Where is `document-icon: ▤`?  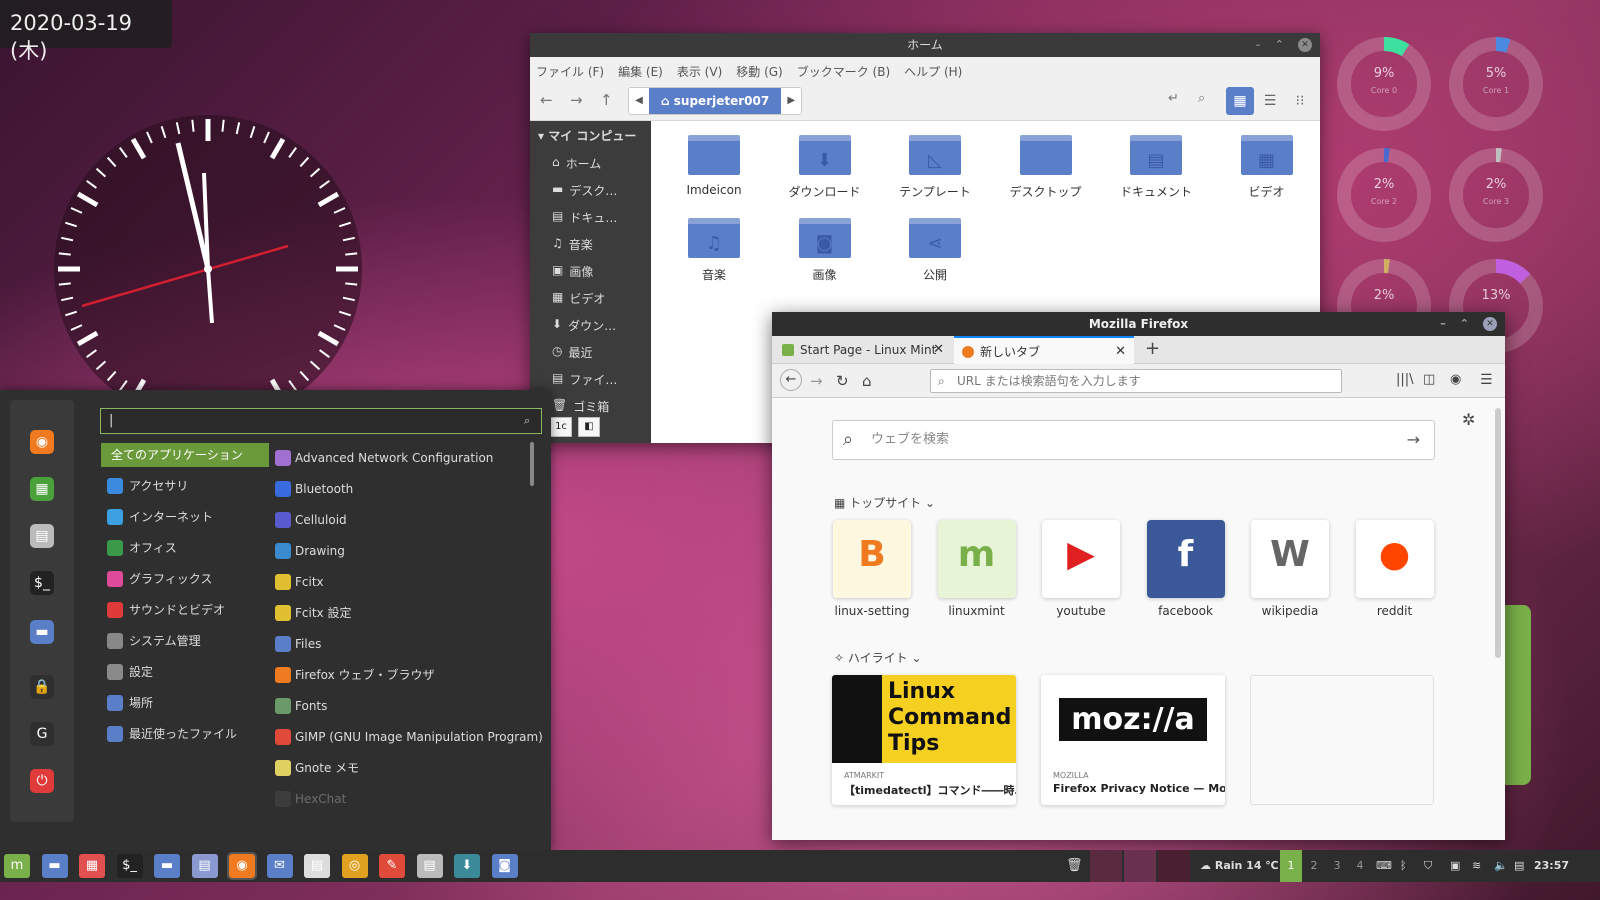 document-icon: ▤ is located at coordinates (317, 866).